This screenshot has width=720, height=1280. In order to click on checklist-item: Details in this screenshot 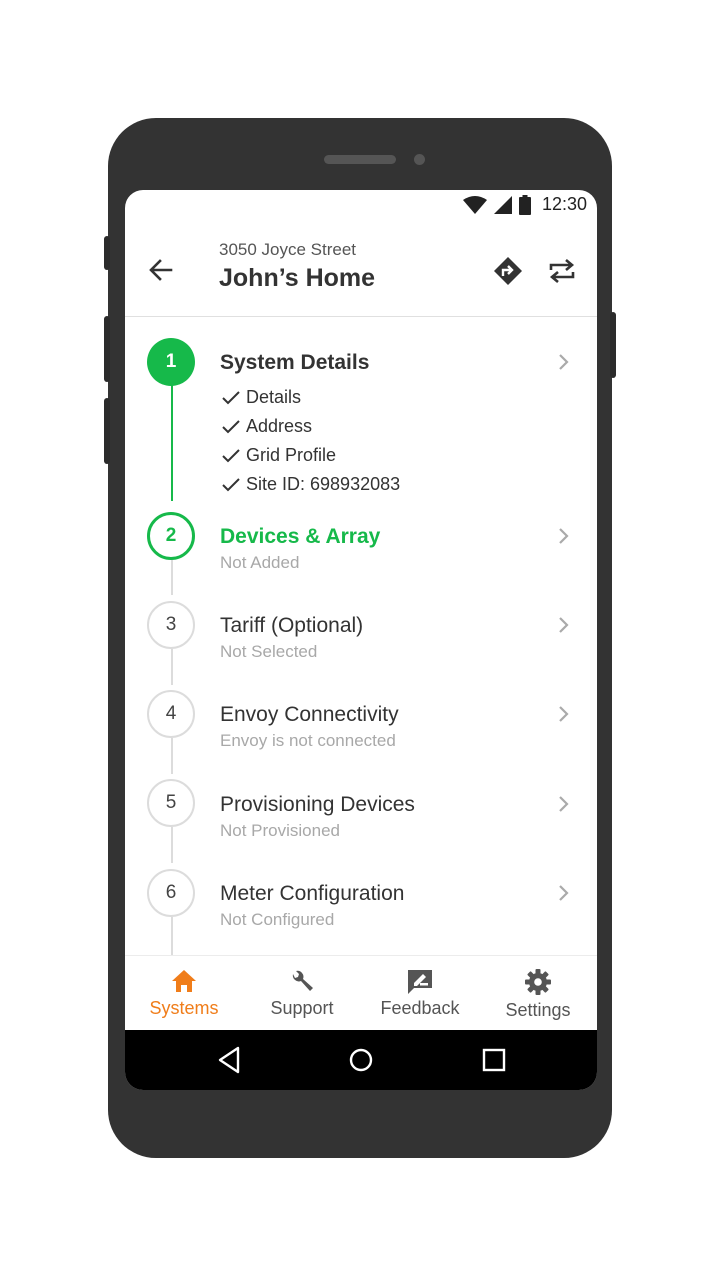, I will do `click(261, 397)`.